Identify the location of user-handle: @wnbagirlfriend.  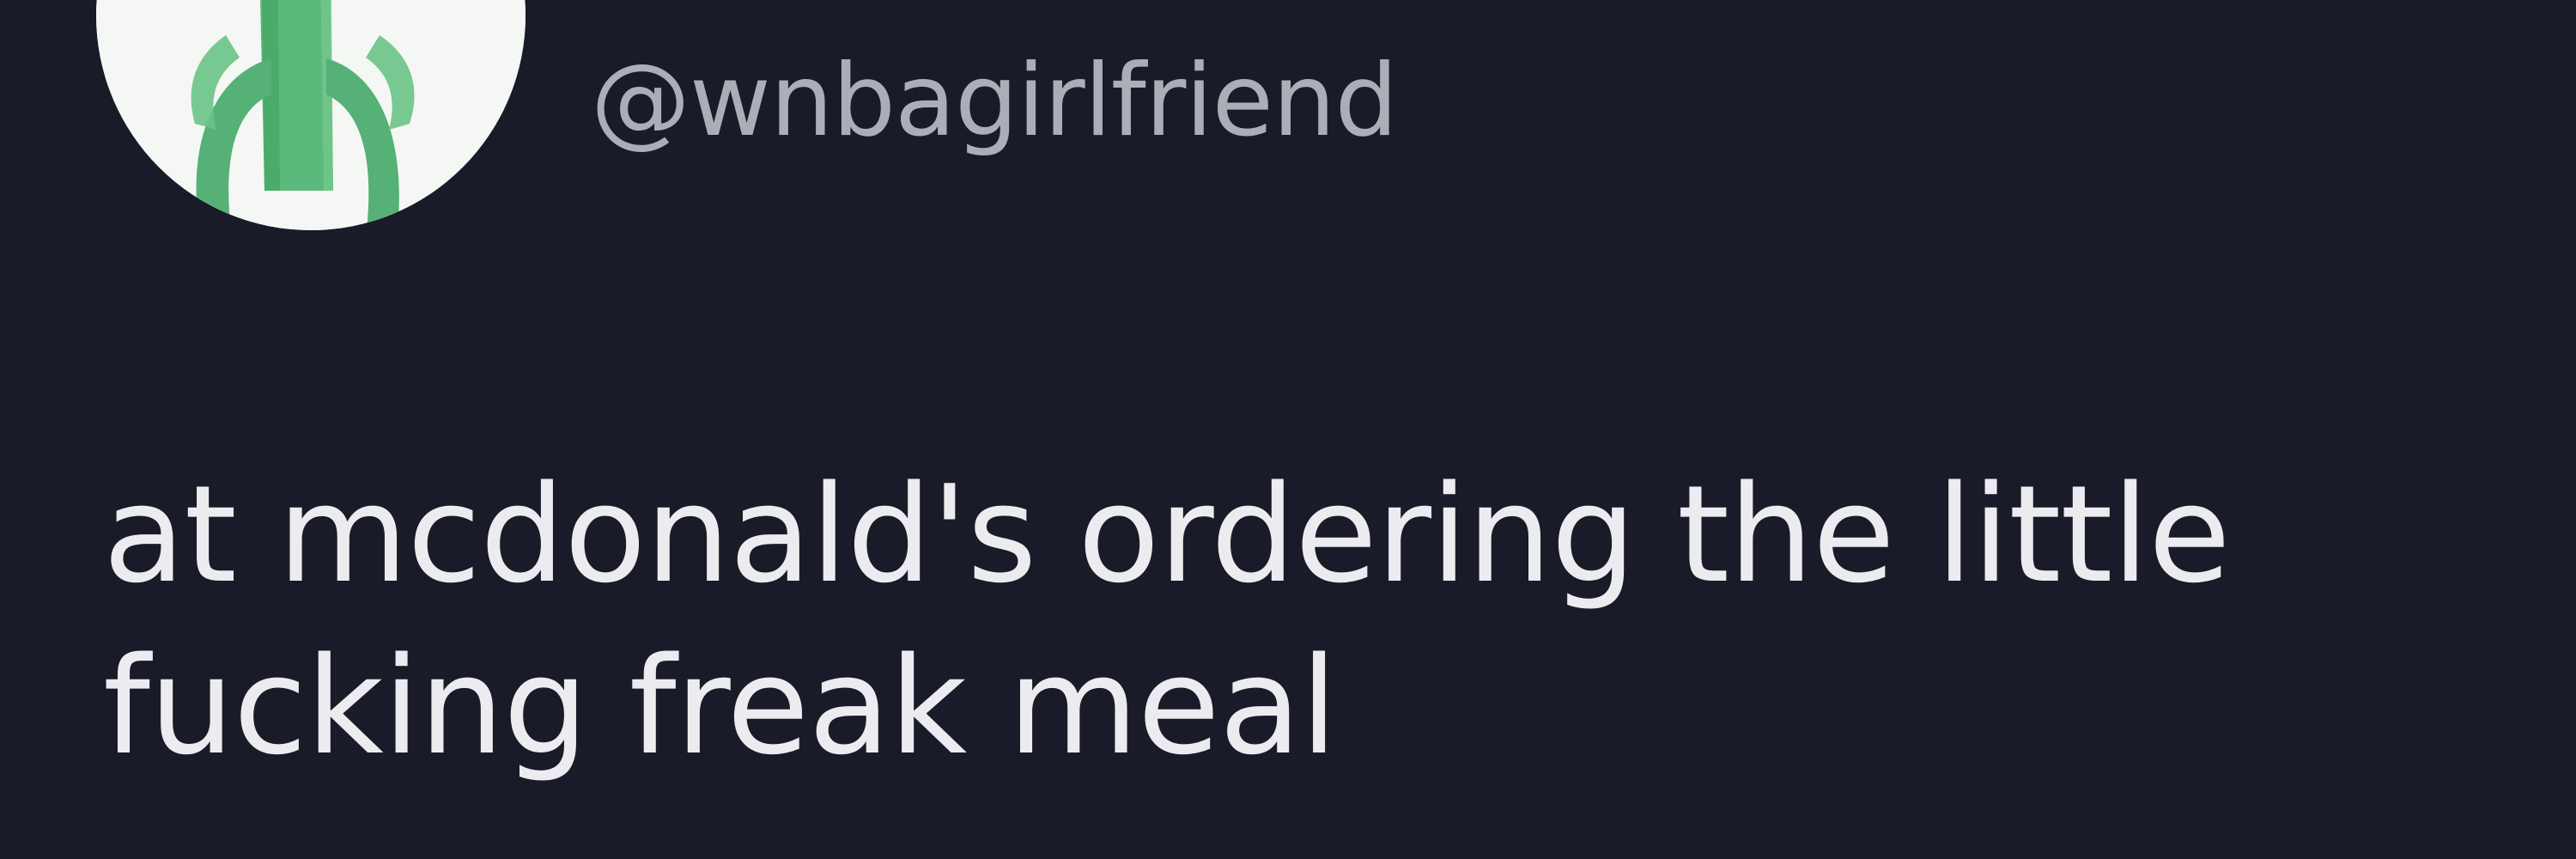
(995, 101).